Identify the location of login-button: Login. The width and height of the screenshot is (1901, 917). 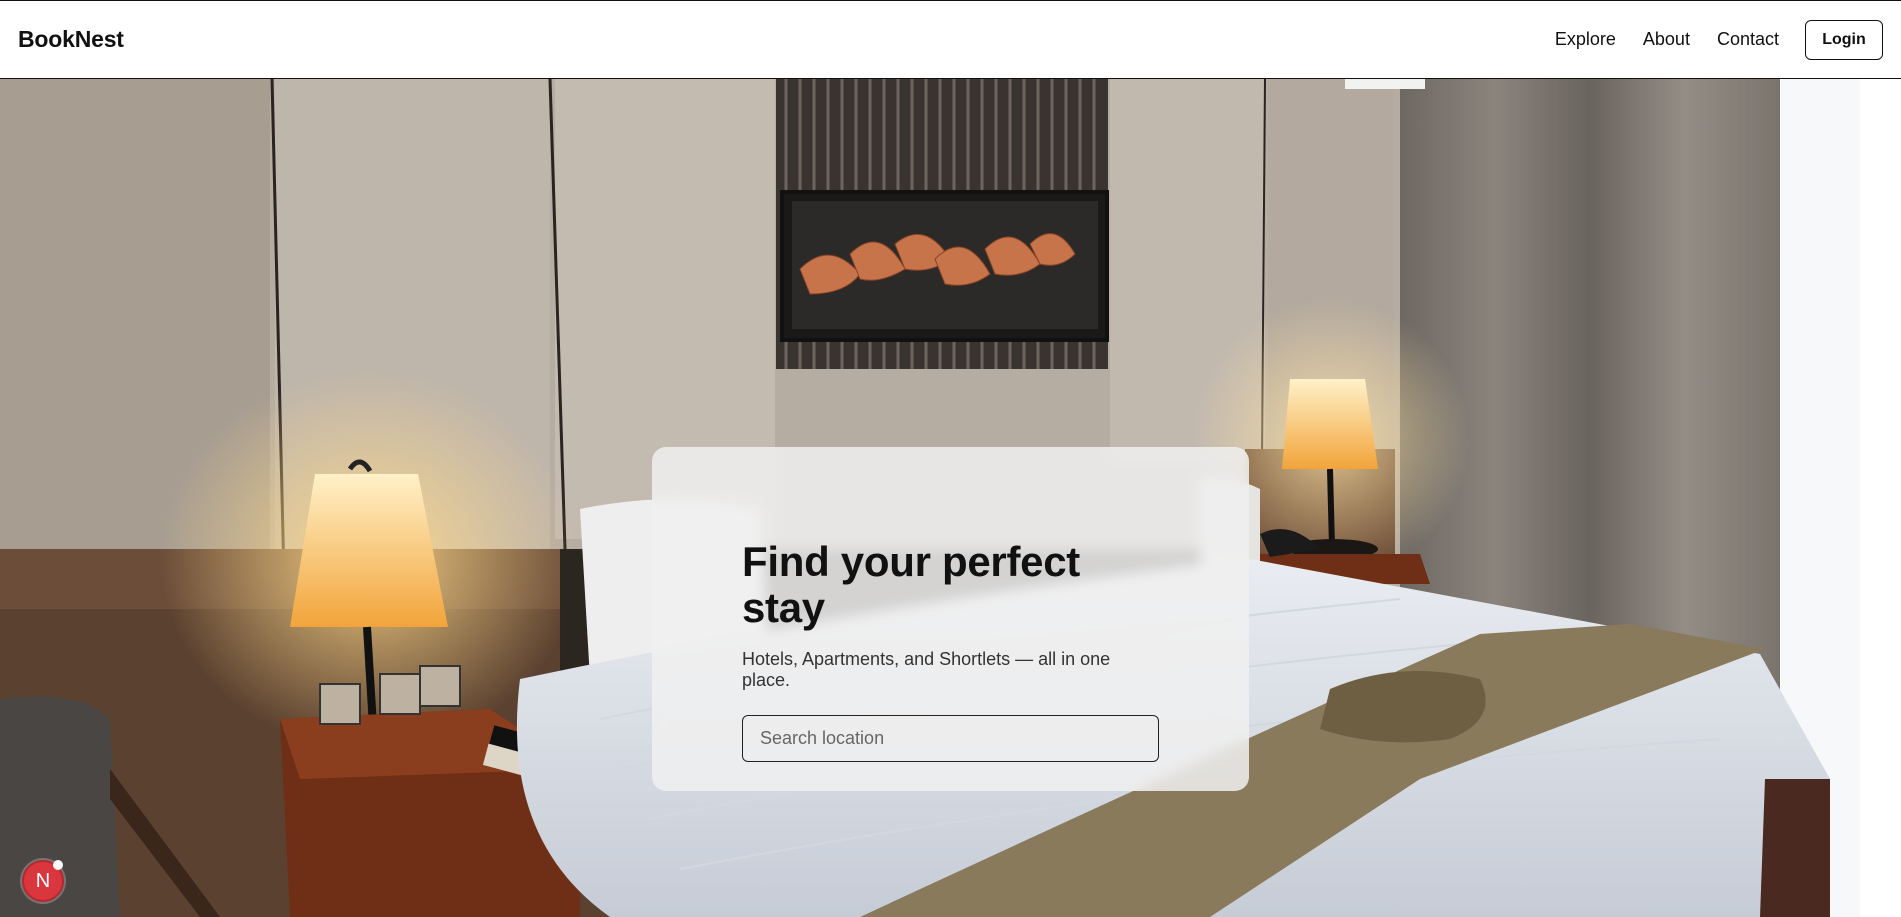
(1844, 39).